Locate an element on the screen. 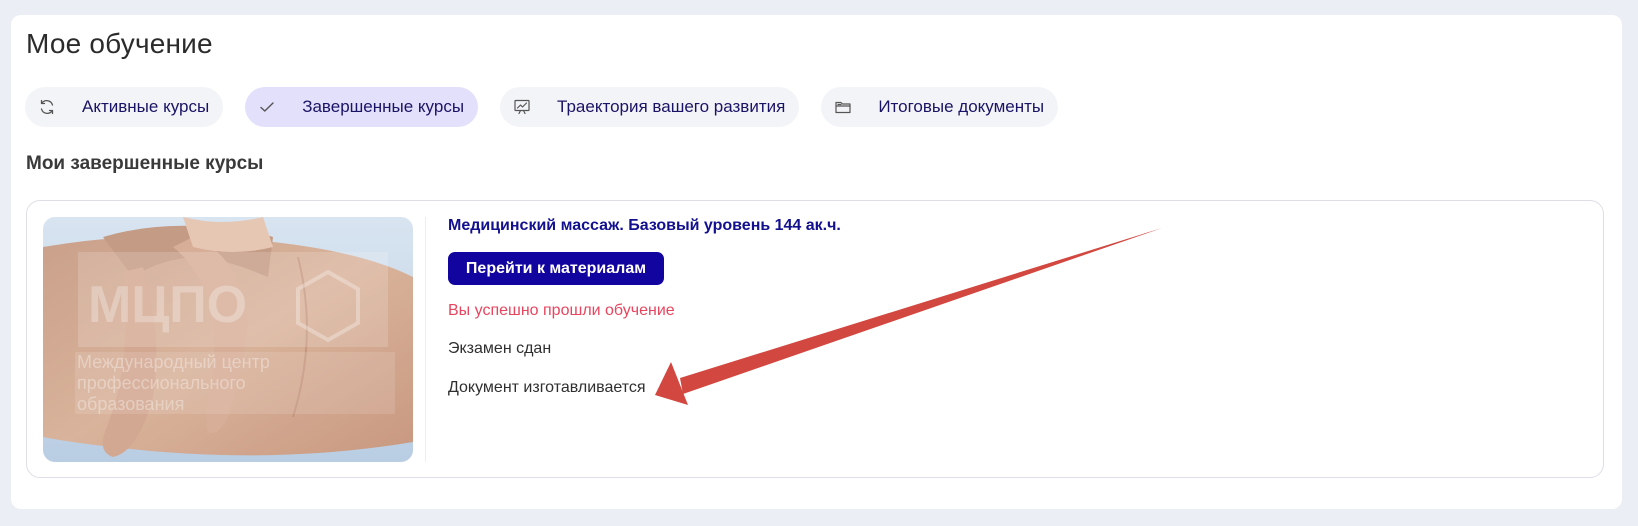  tab-label: Траектория вашего развития is located at coordinates (671, 106).